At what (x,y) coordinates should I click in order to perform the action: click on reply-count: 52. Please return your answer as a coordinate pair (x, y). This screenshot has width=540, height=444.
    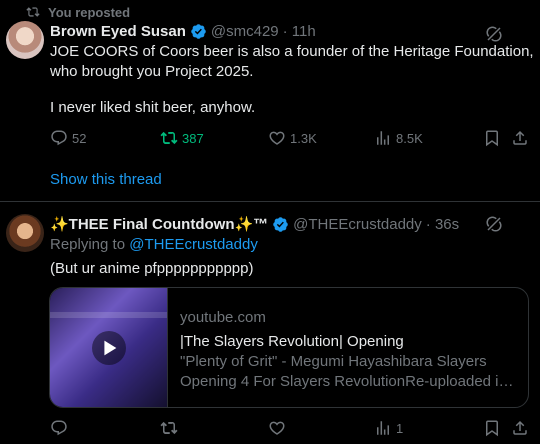
    Looking at the image, I should click on (79, 138).